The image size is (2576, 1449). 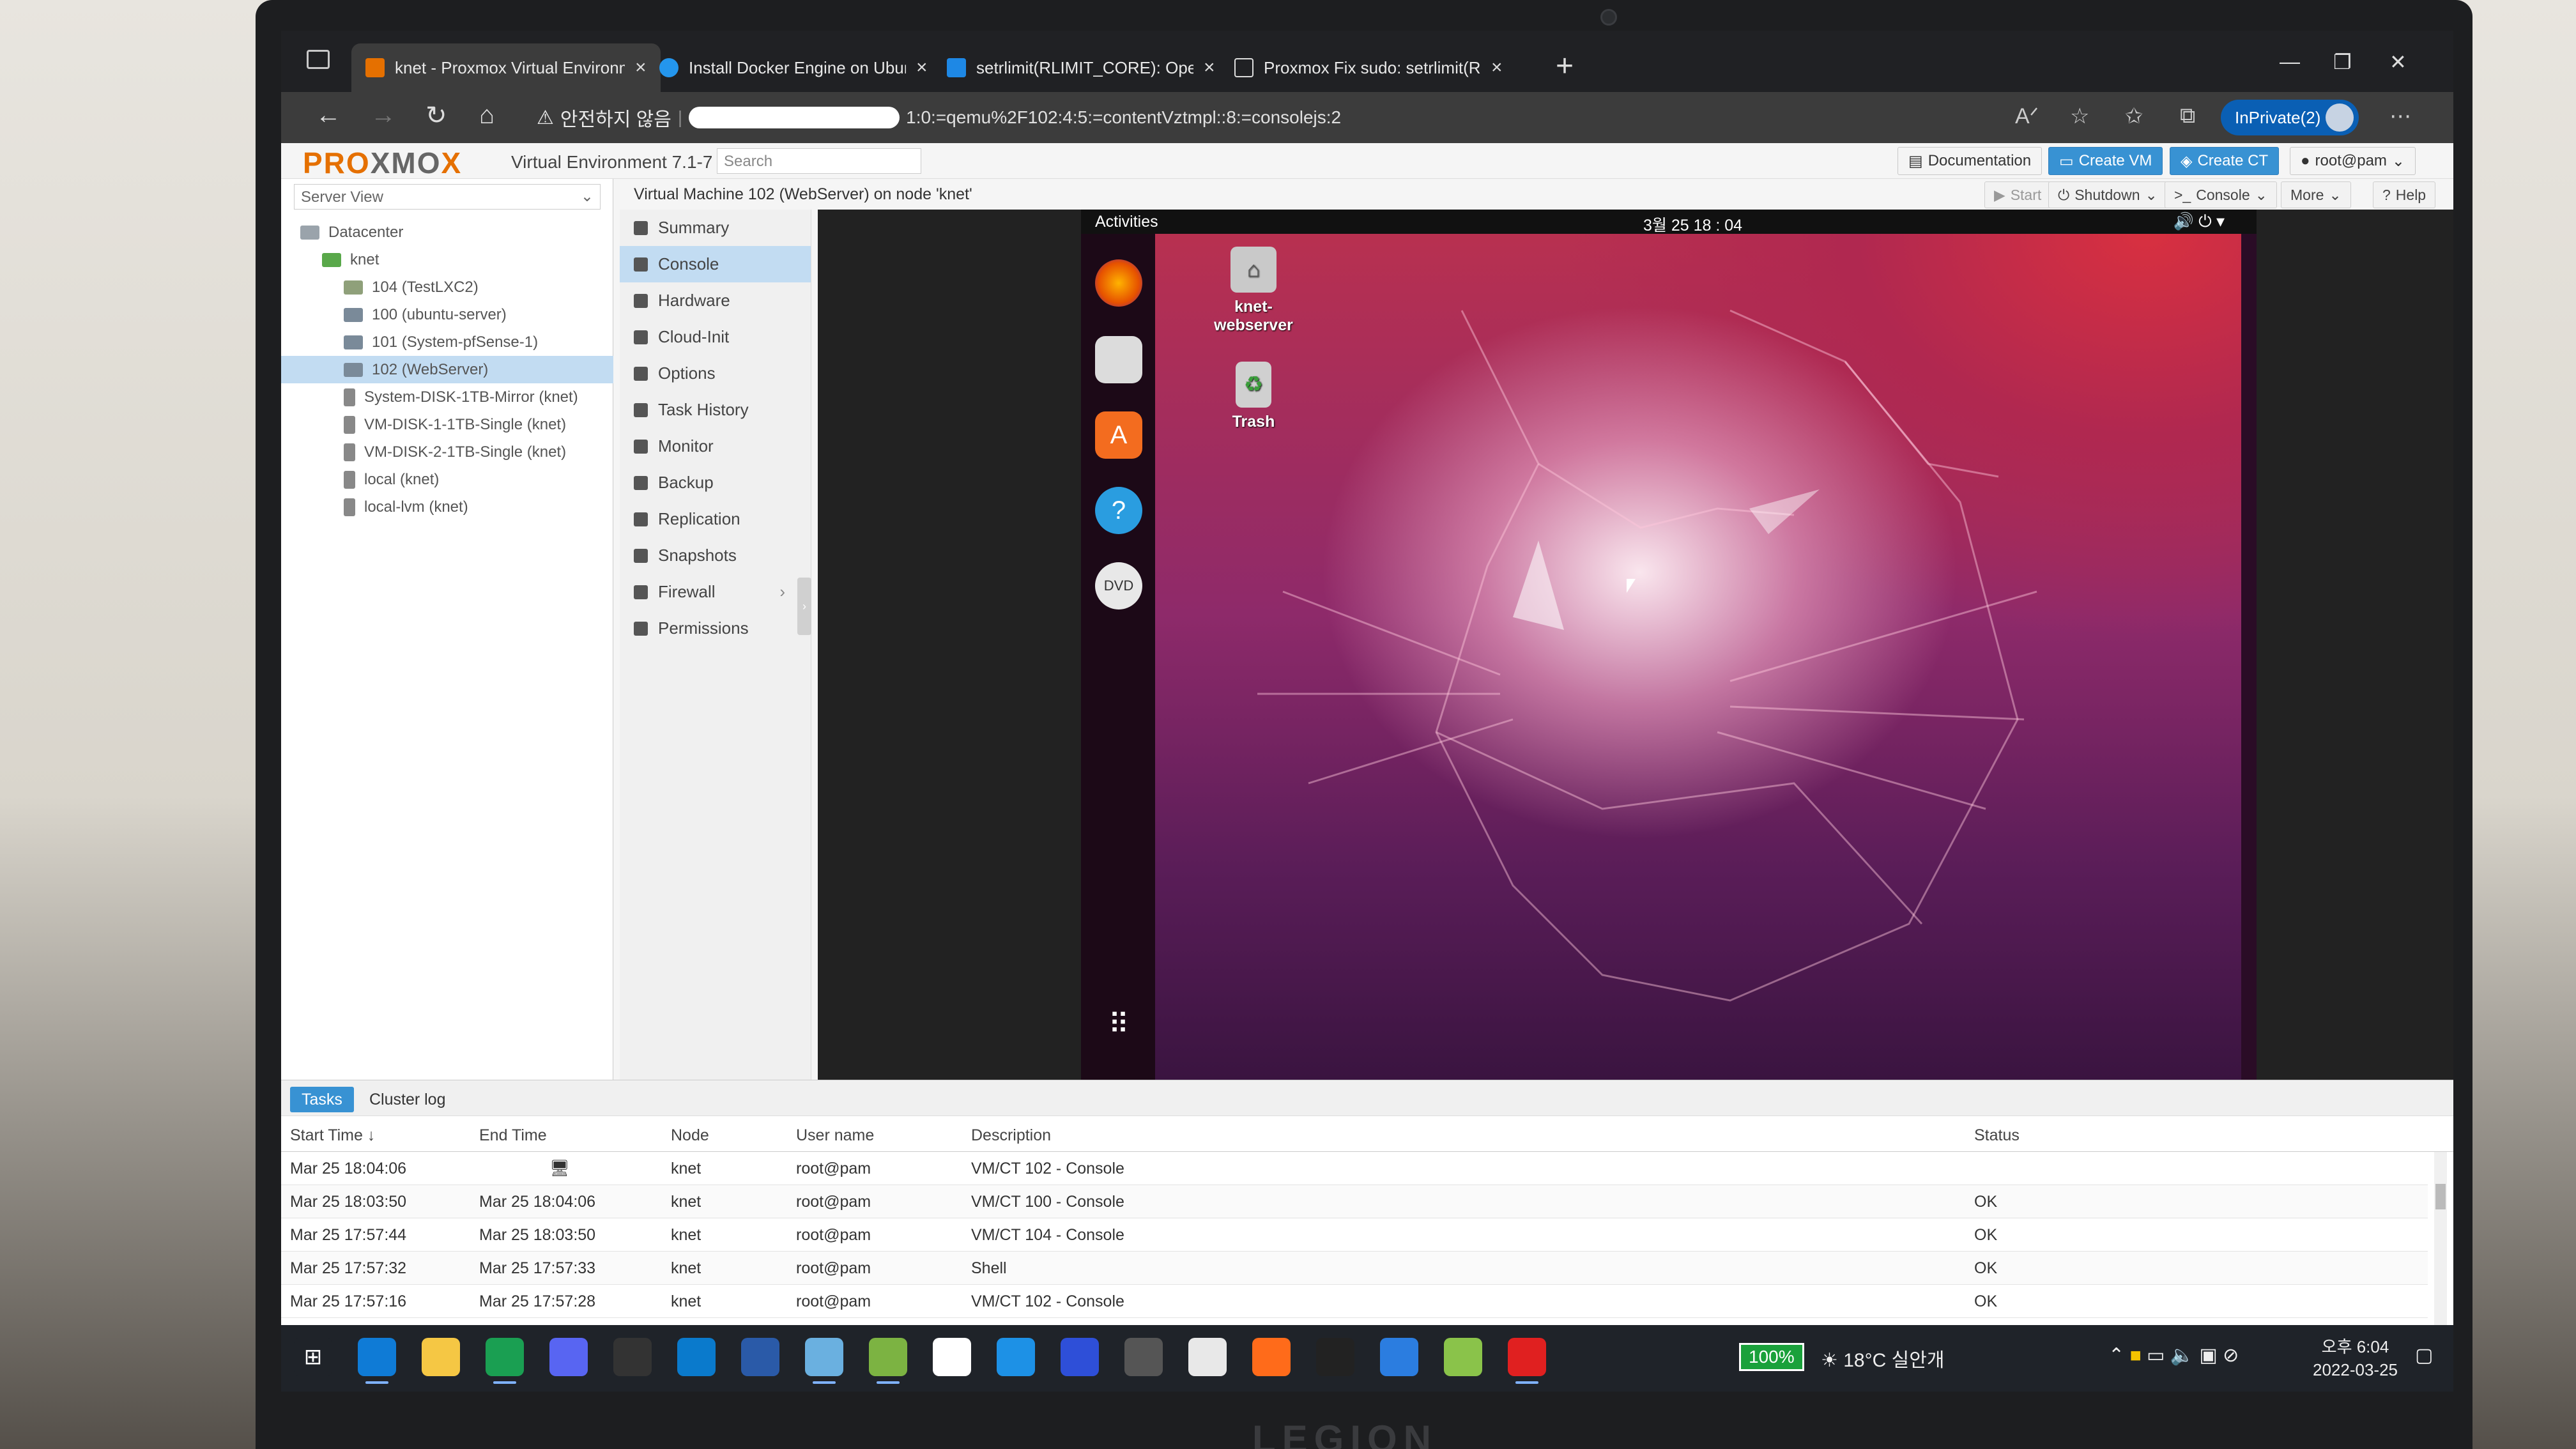 What do you see at coordinates (2404, 194) in the screenshot?
I see `help-button: ? Help` at bounding box center [2404, 194].